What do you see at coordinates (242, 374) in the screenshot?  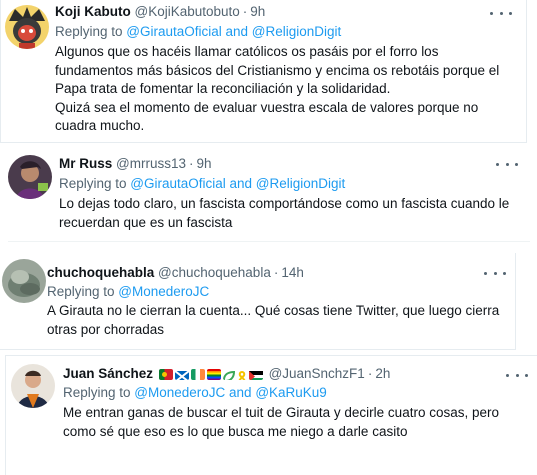 I see `yellow-ribbon-icon` at bounding box center [242, 374].